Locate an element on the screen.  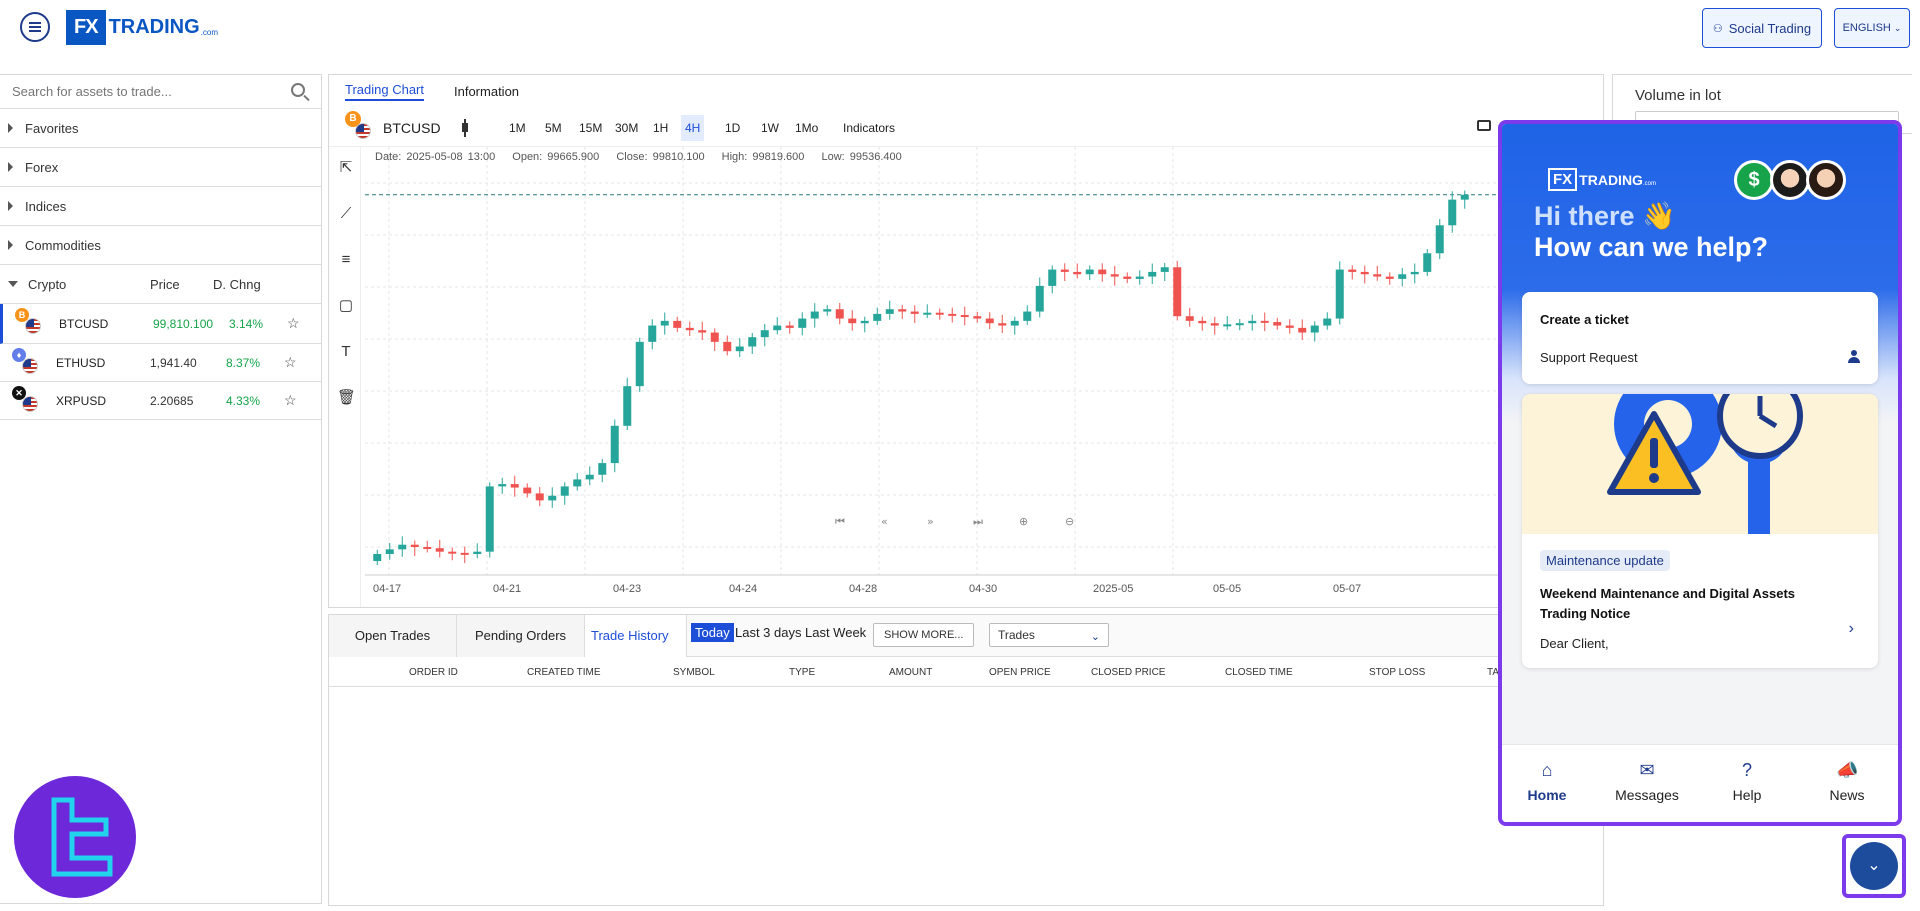
chat-question: How can we help? is located at coordinates (1651, 247).